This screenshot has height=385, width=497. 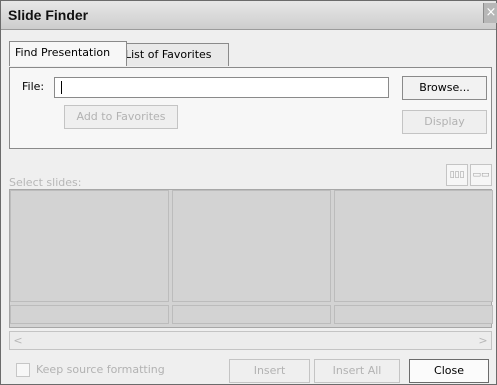 What do you see at coordinates (100, 369) in the screenshot?
I see `keep-source-formatting-label: Keep source formatting` at bounding box center [100, 369].